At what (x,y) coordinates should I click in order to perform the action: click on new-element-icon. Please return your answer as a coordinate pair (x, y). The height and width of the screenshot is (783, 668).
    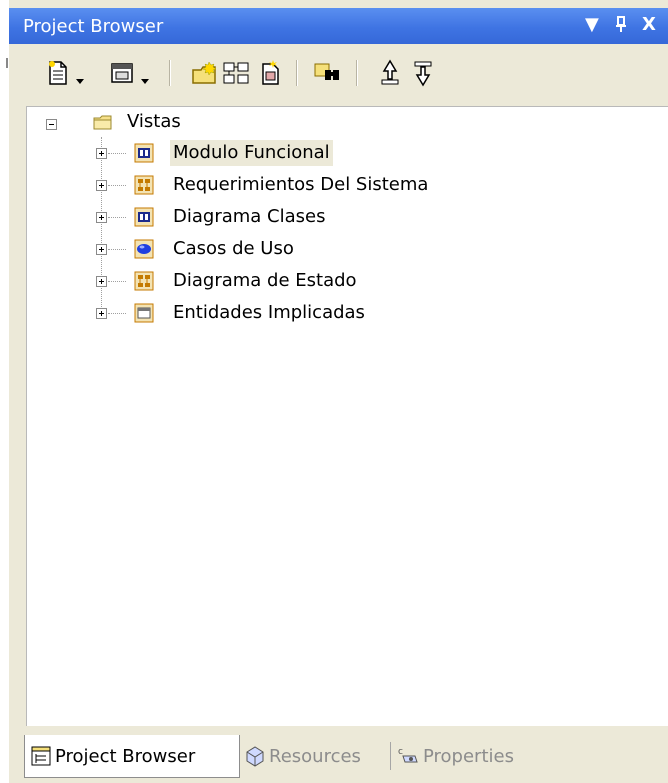
    Looking at the image, I should click on (270, 73).